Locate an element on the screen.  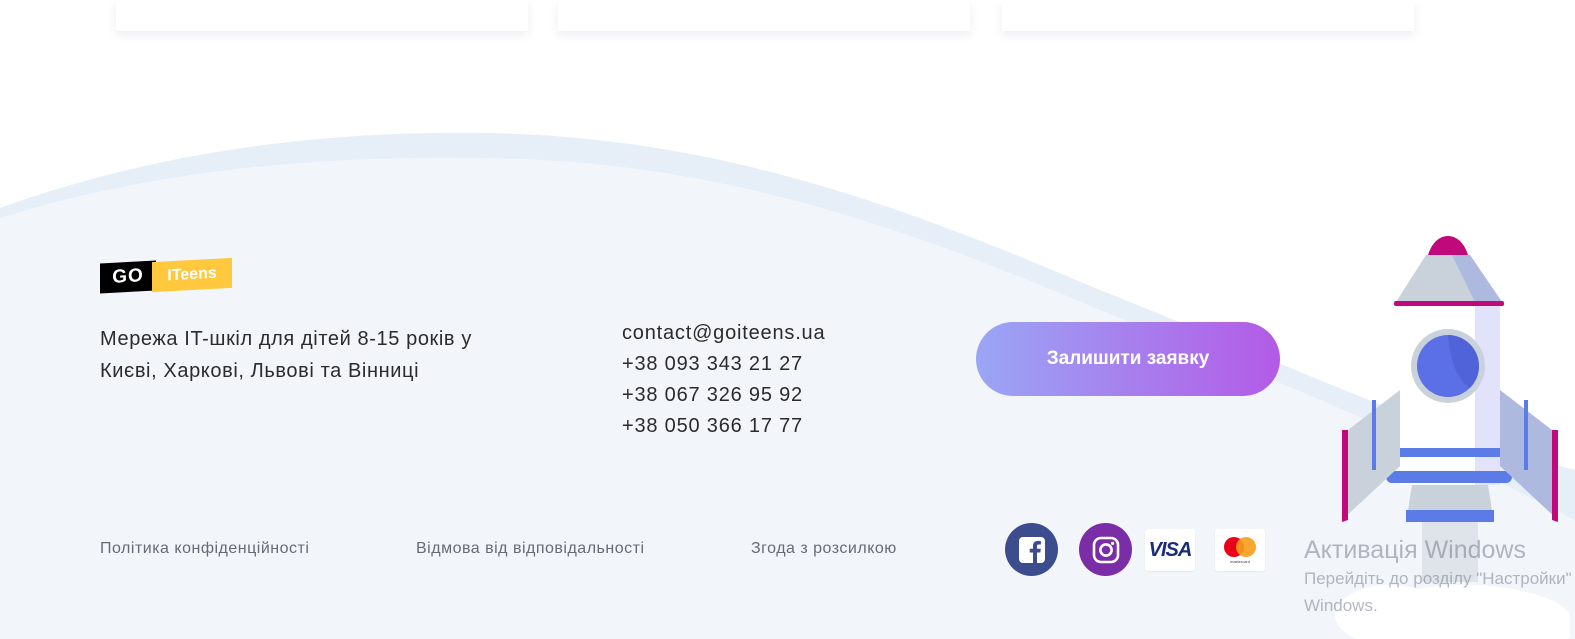
contact-phone: +38 050 366 17 77 is located at coordinates (723, 426).